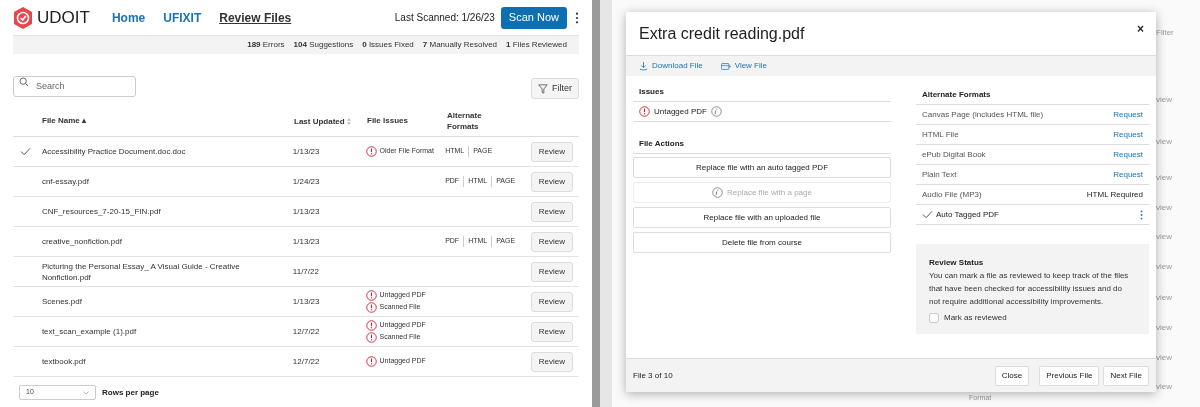  Describe the element at coordinates (23, 17) in the screenshot. I see `logo-icon` at that location.